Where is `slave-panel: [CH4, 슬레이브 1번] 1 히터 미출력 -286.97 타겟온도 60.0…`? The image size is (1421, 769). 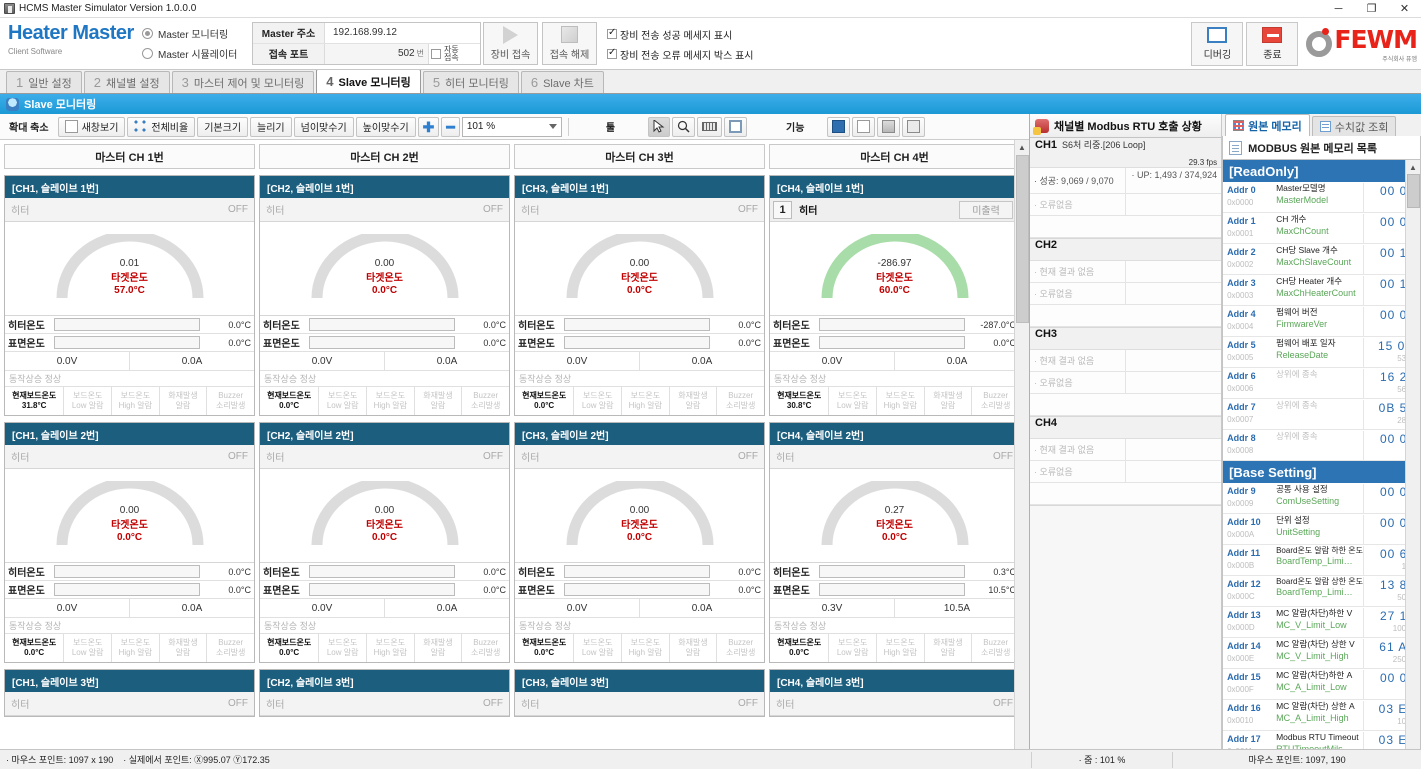
slave-panel: [CH4, 슬레이브 1번] 1 히터 미출력 -286.97 타겟온도 60.0… is located at coordinates (894, 295).